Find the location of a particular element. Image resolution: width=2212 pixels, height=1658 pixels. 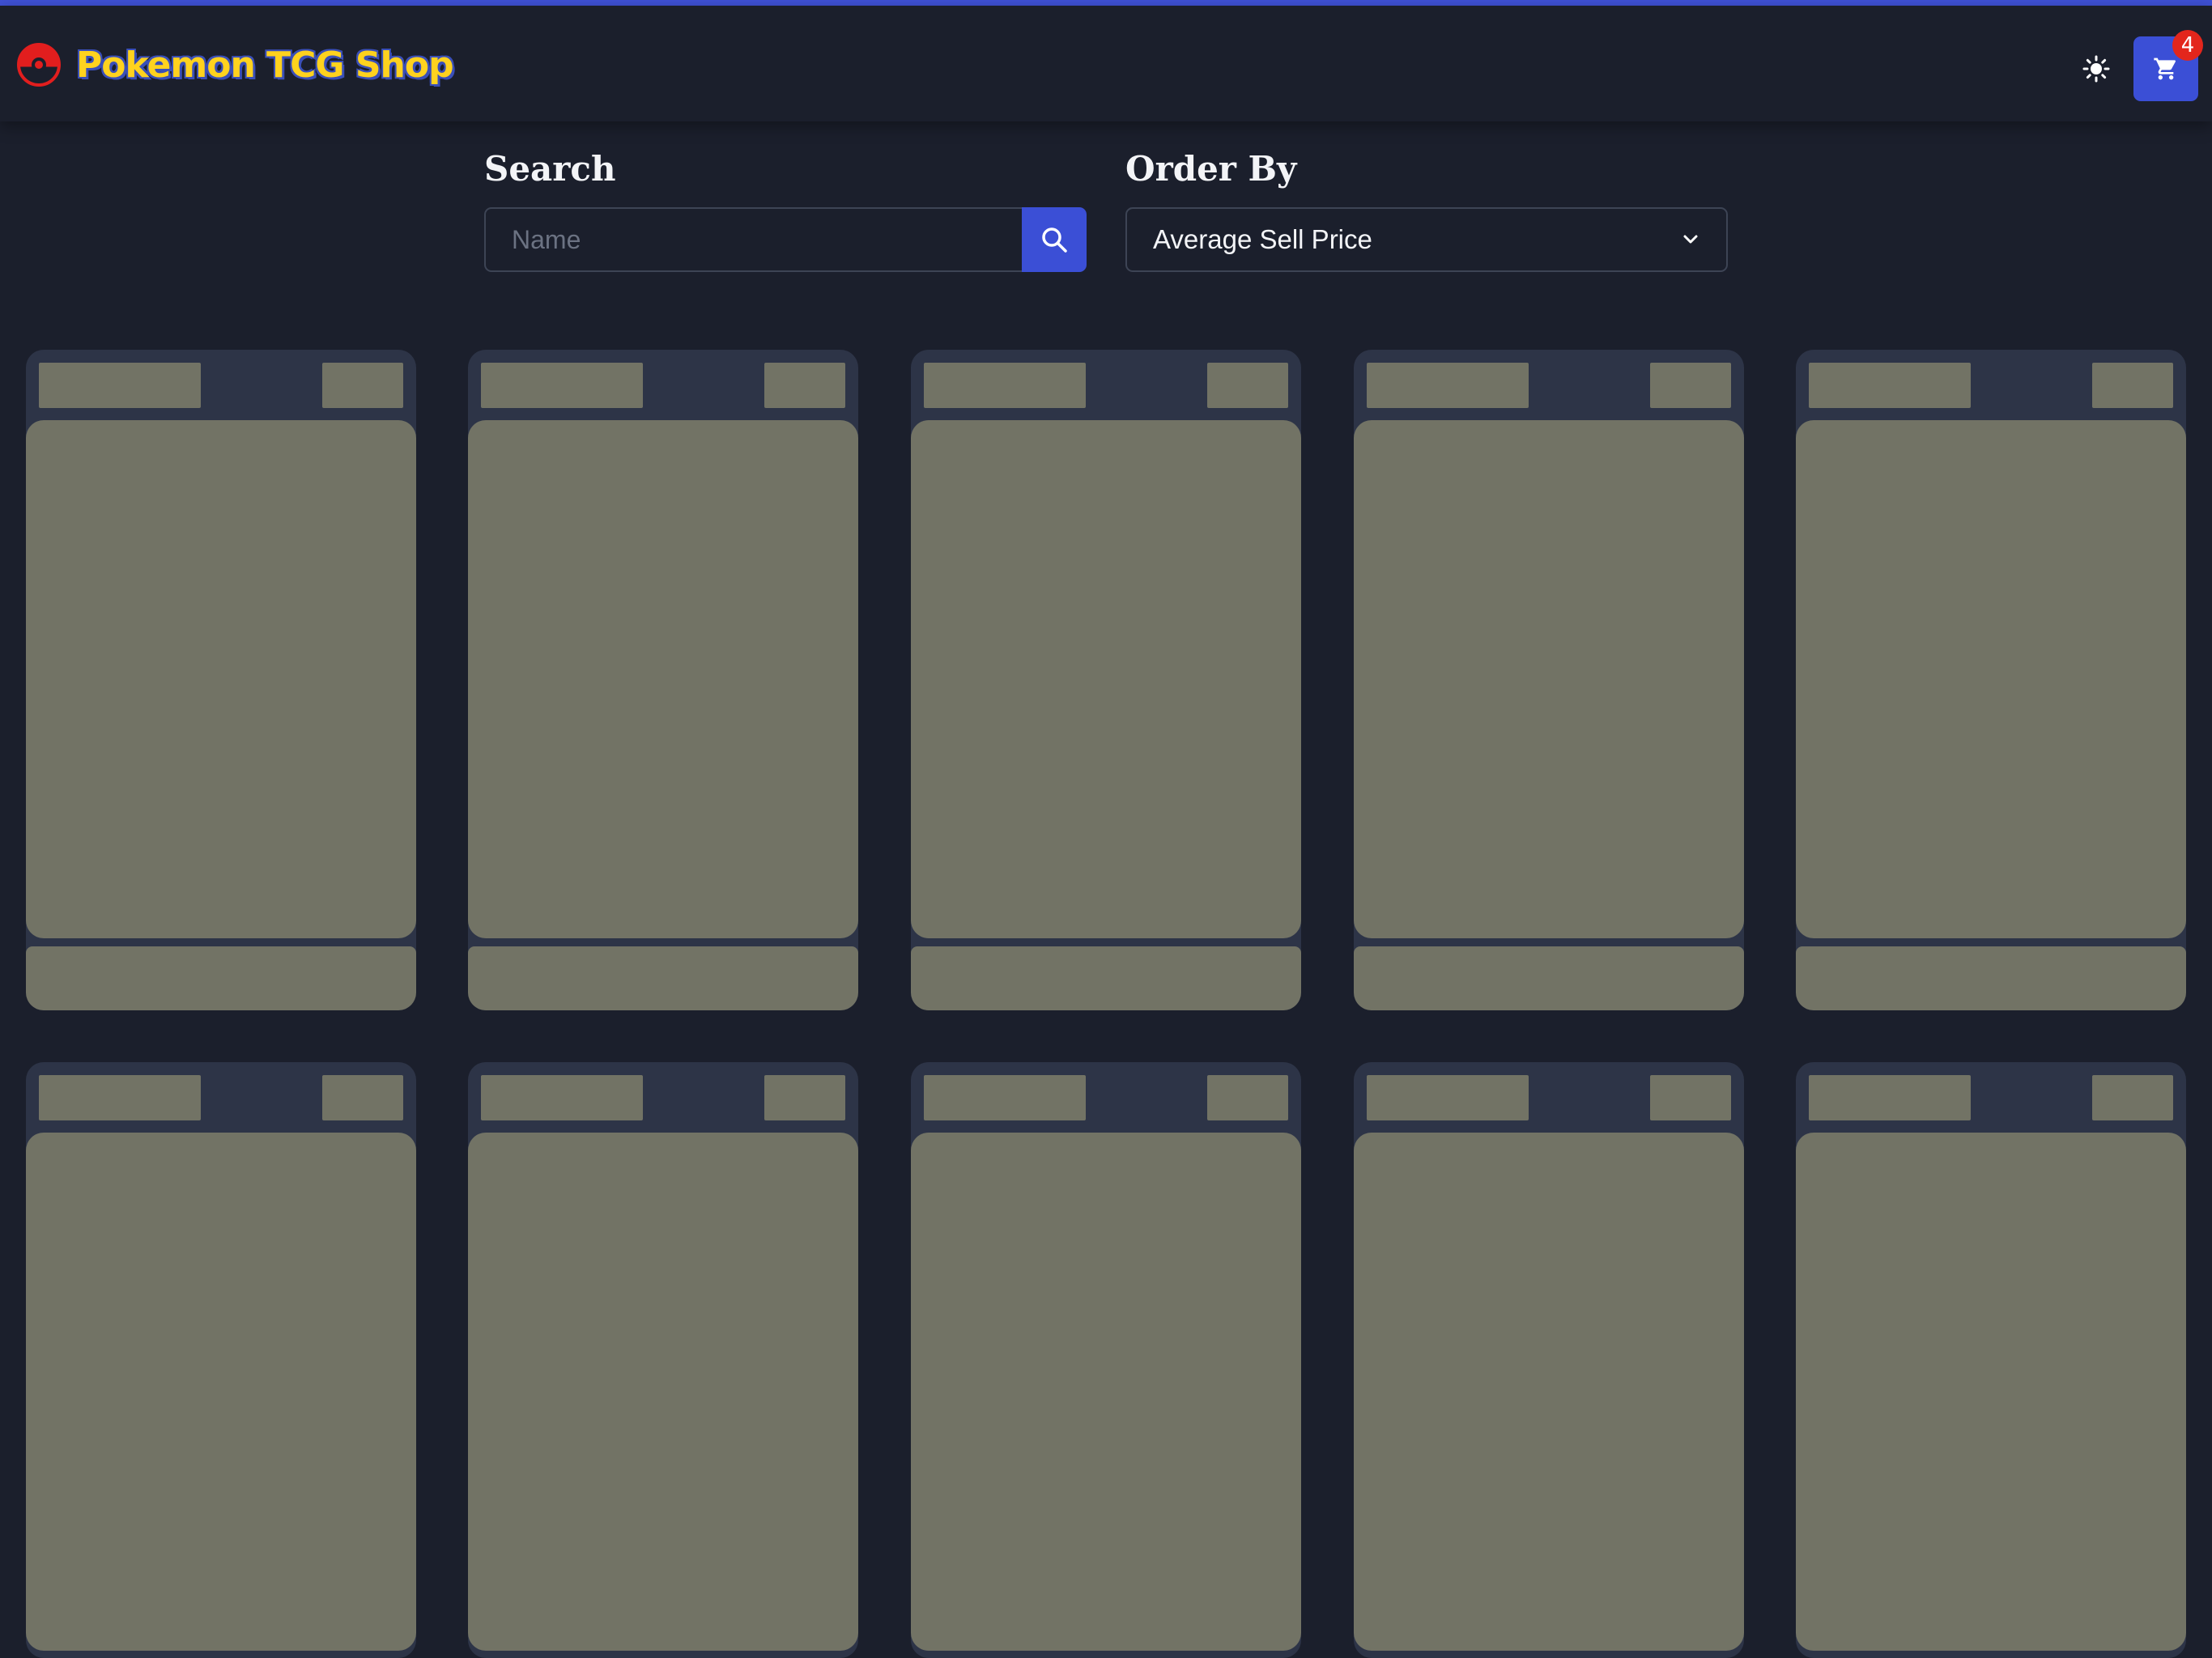

order-by-value: Average Sell Price is located at coordinates (1263, 239).